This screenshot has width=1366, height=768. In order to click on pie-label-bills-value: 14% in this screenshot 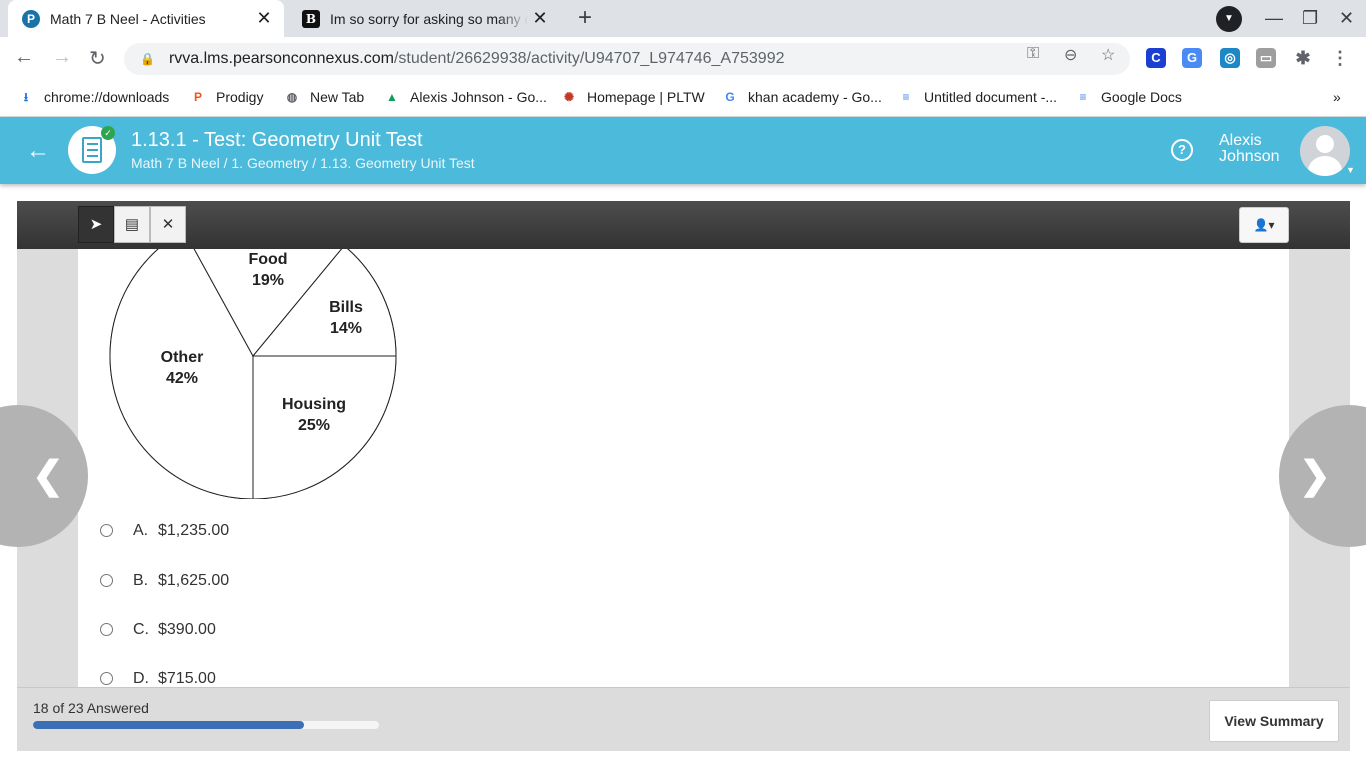, I will do `click(346, 328)`.